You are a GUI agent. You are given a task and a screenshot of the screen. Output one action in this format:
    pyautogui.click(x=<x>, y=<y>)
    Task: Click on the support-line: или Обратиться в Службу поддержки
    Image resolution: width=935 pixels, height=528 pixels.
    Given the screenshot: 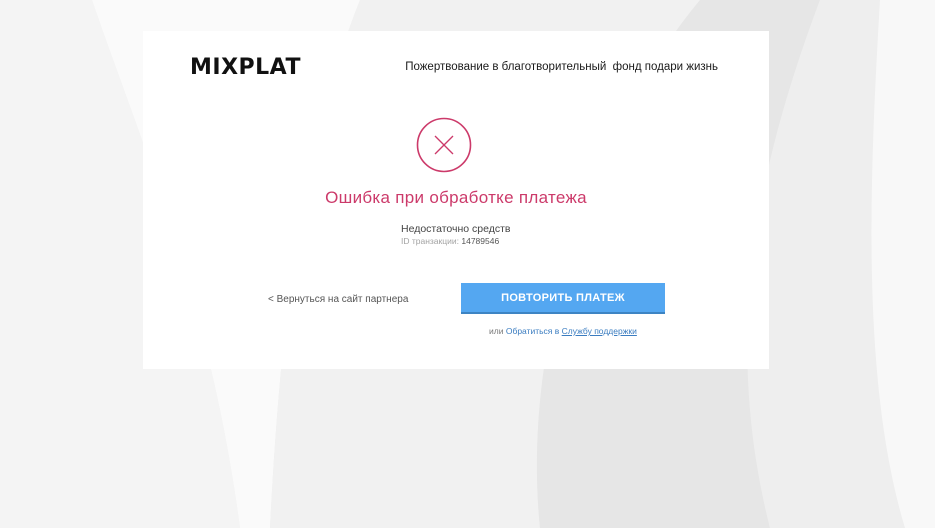 What is the action you would take?
    pyautogui.click(x=563, y=331)
    